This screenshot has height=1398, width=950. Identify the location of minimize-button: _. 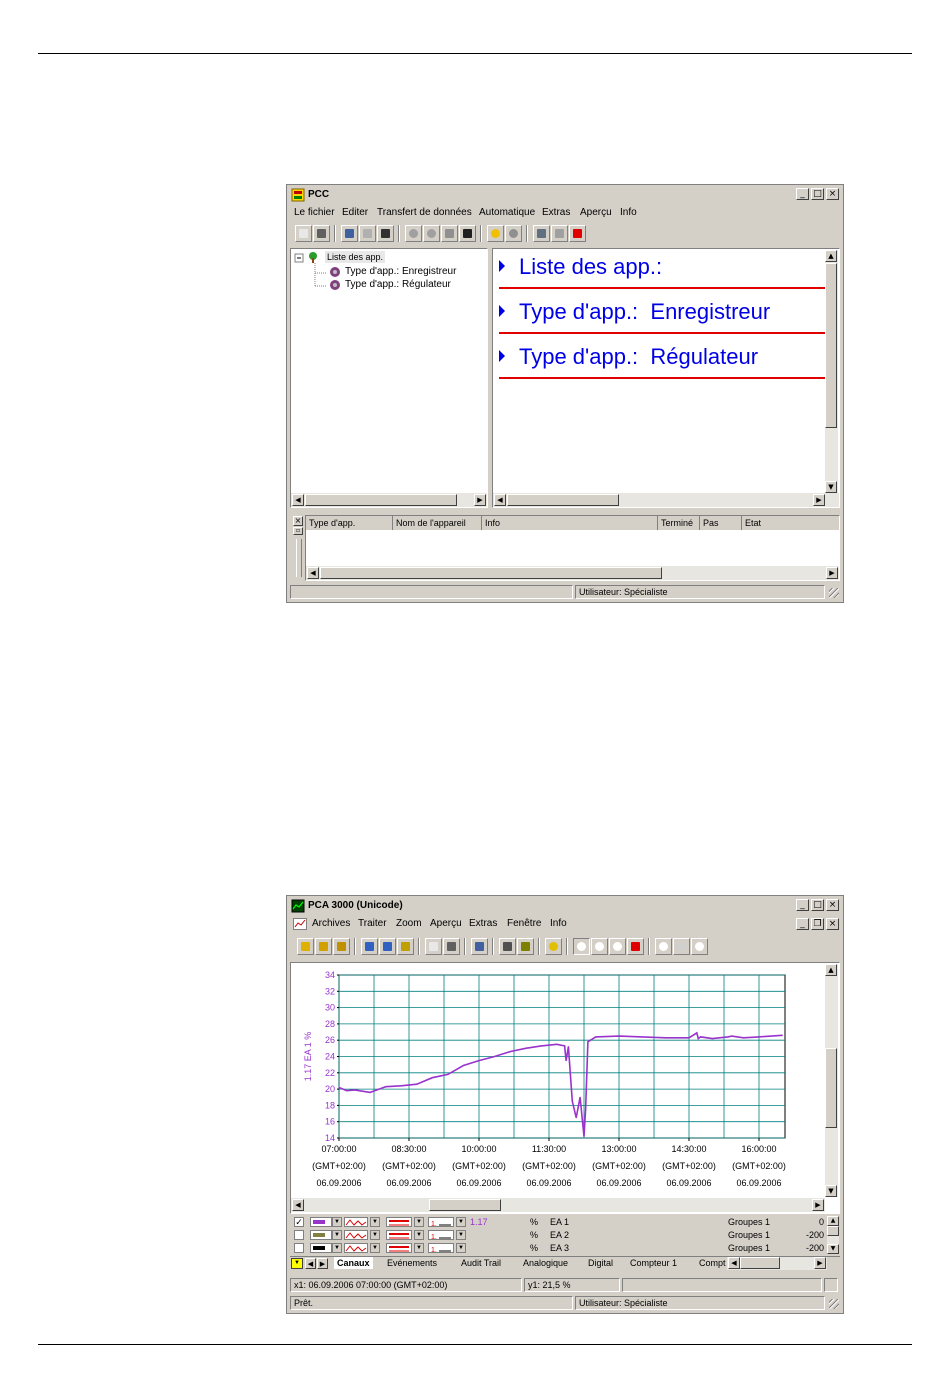
(802, 905).